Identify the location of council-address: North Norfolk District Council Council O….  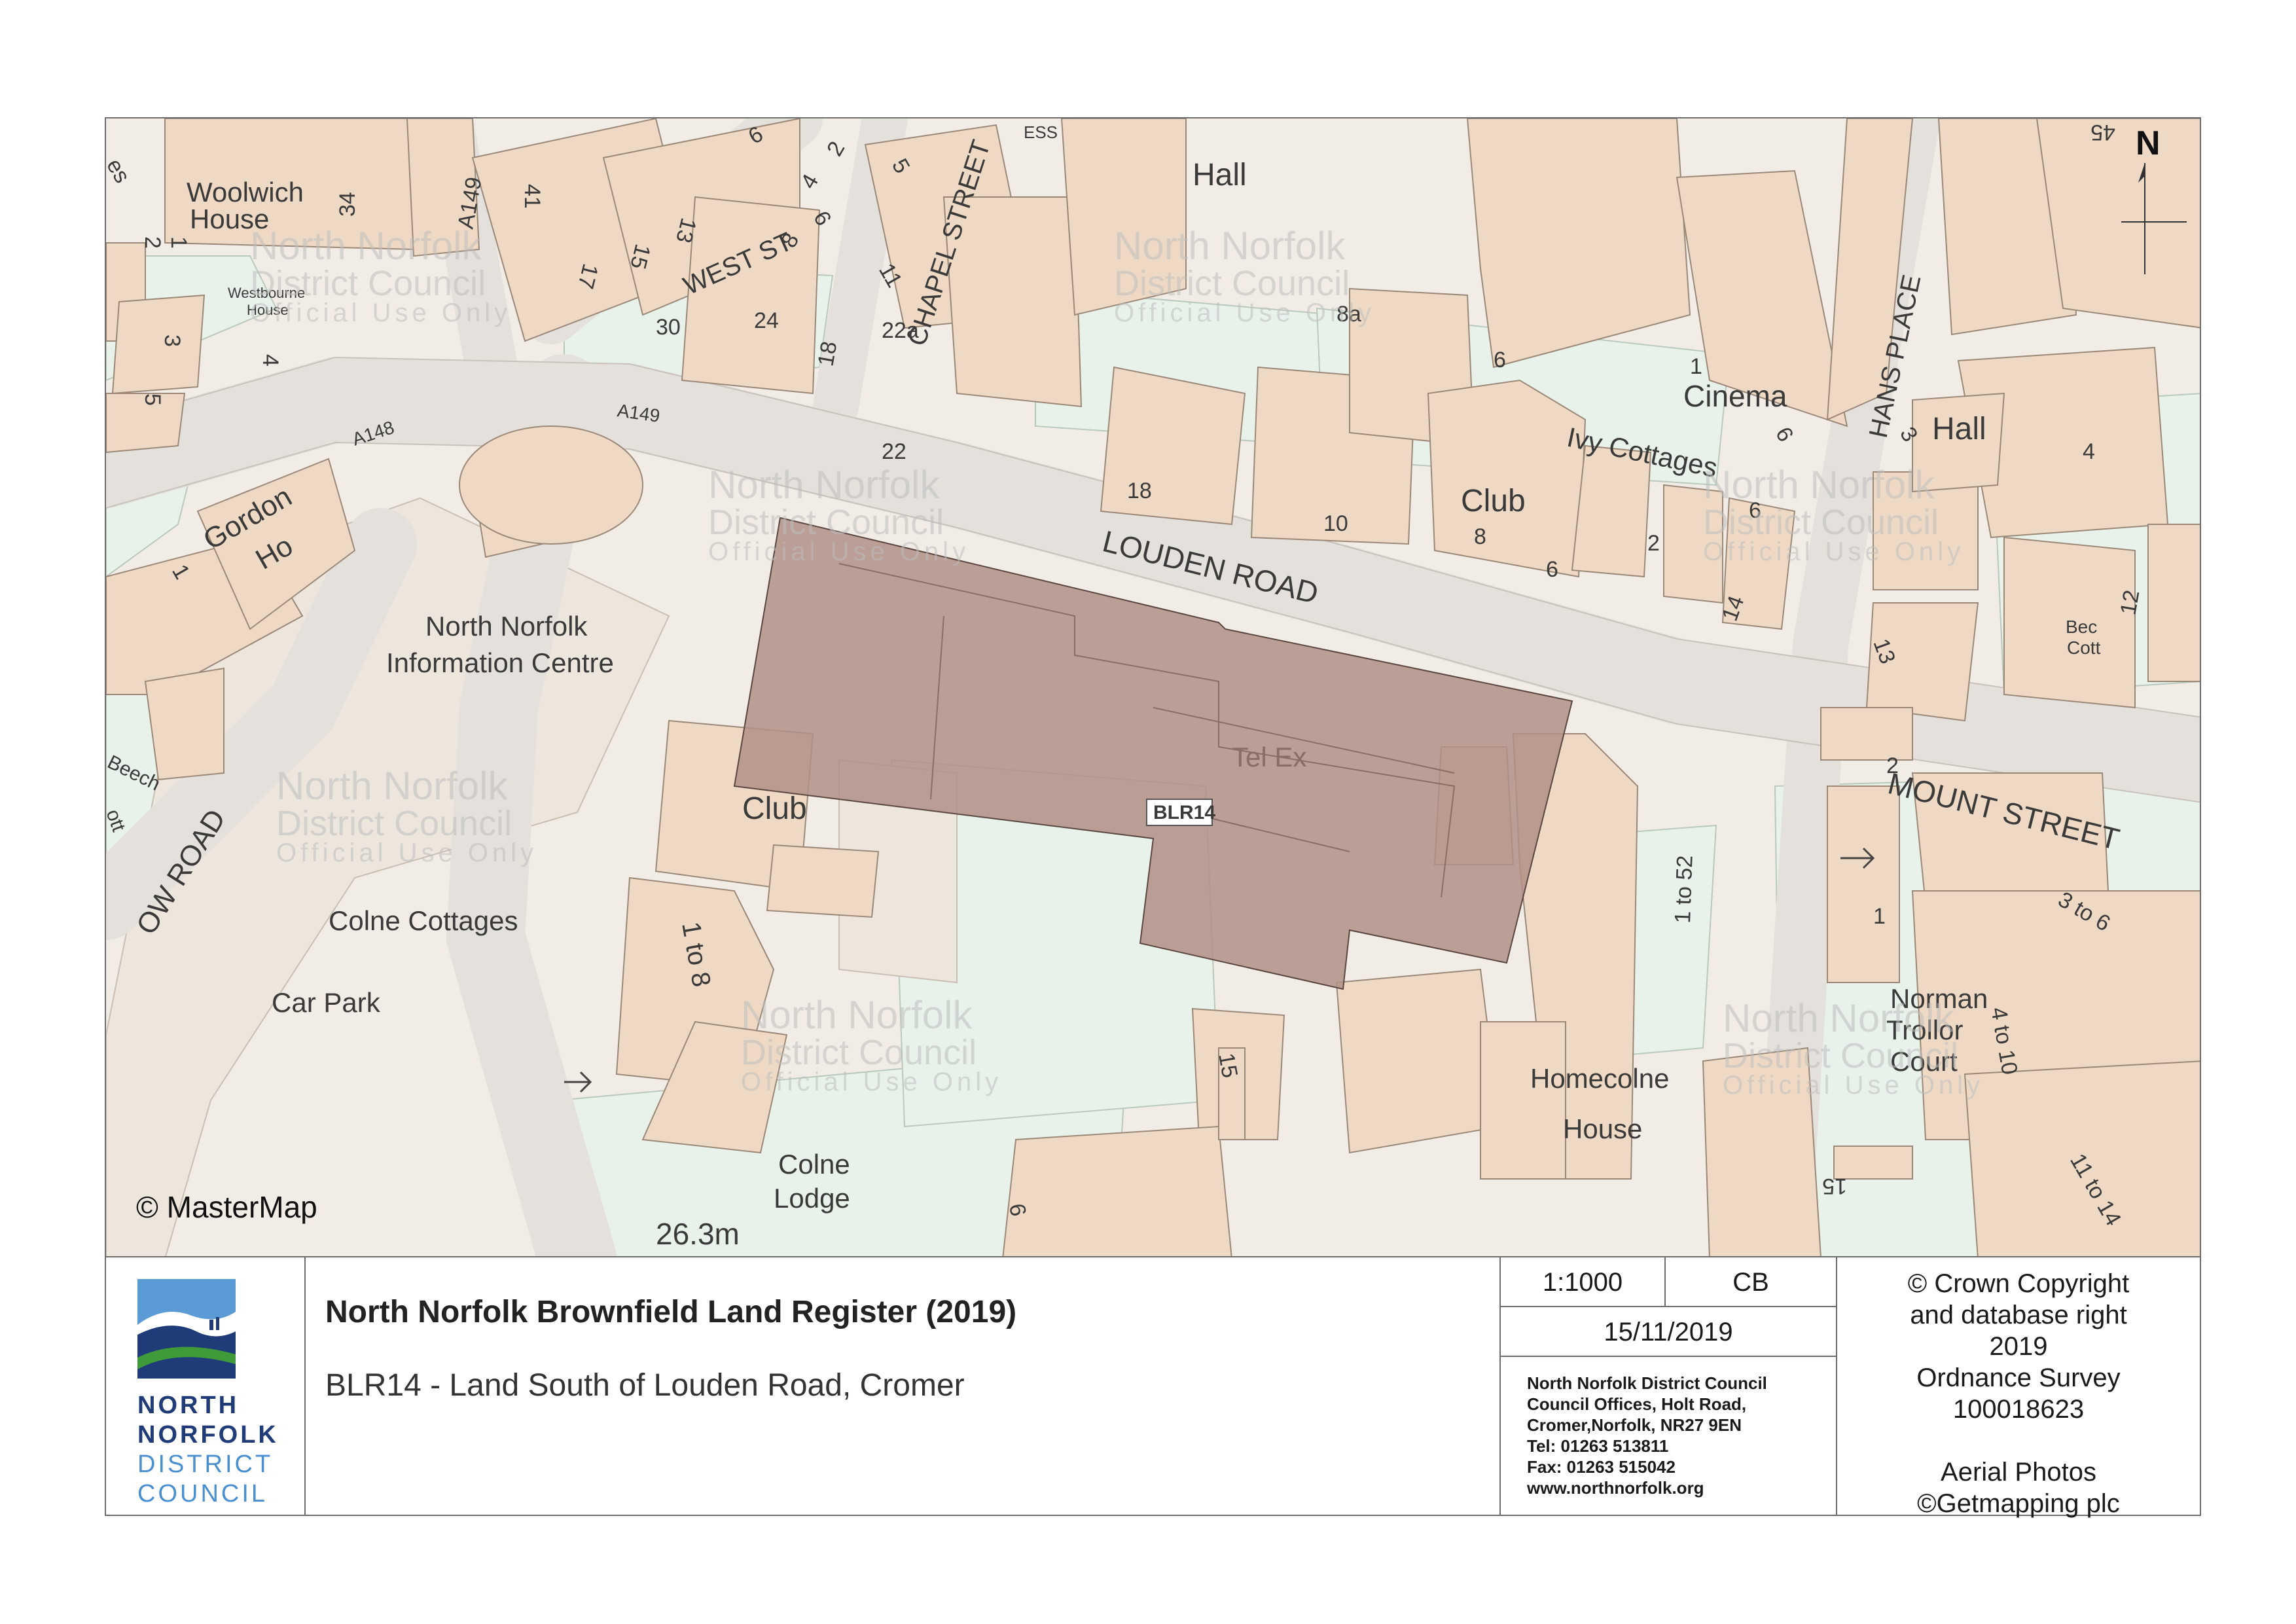
(1669, 1436).